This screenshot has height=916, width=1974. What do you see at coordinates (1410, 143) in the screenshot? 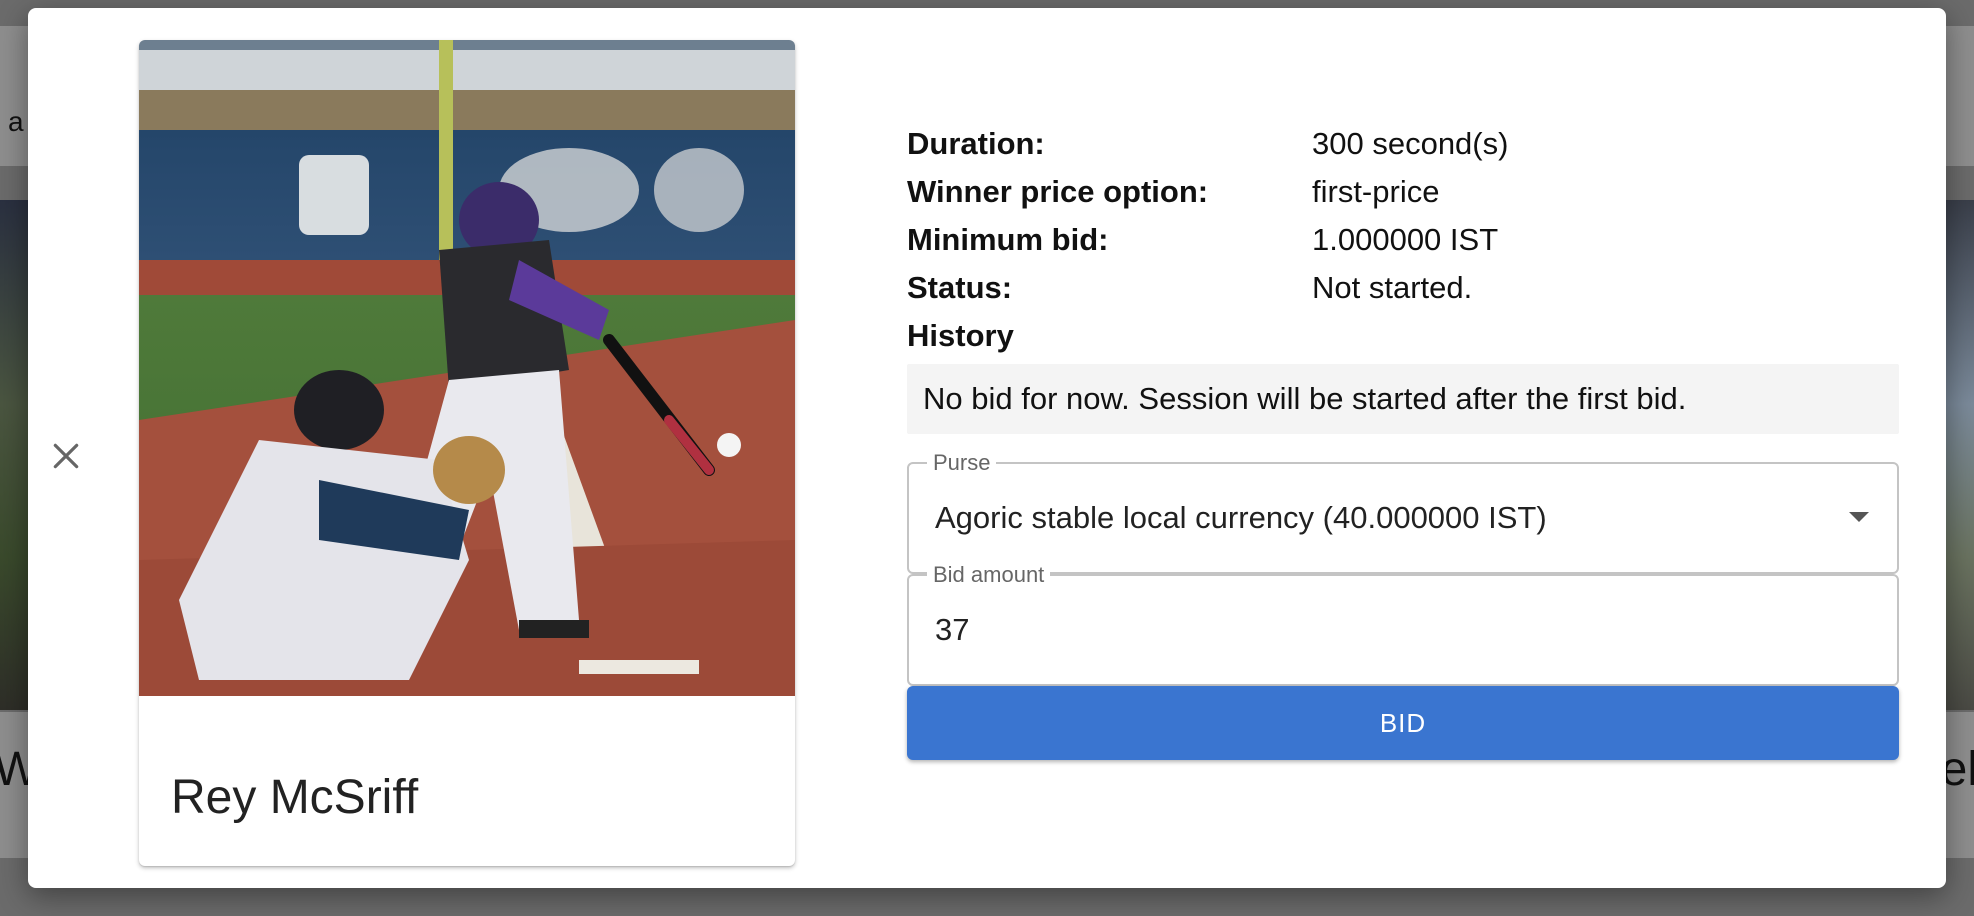
I see `detail-value: 300 second(s)` at bounding box center [1410, 143].